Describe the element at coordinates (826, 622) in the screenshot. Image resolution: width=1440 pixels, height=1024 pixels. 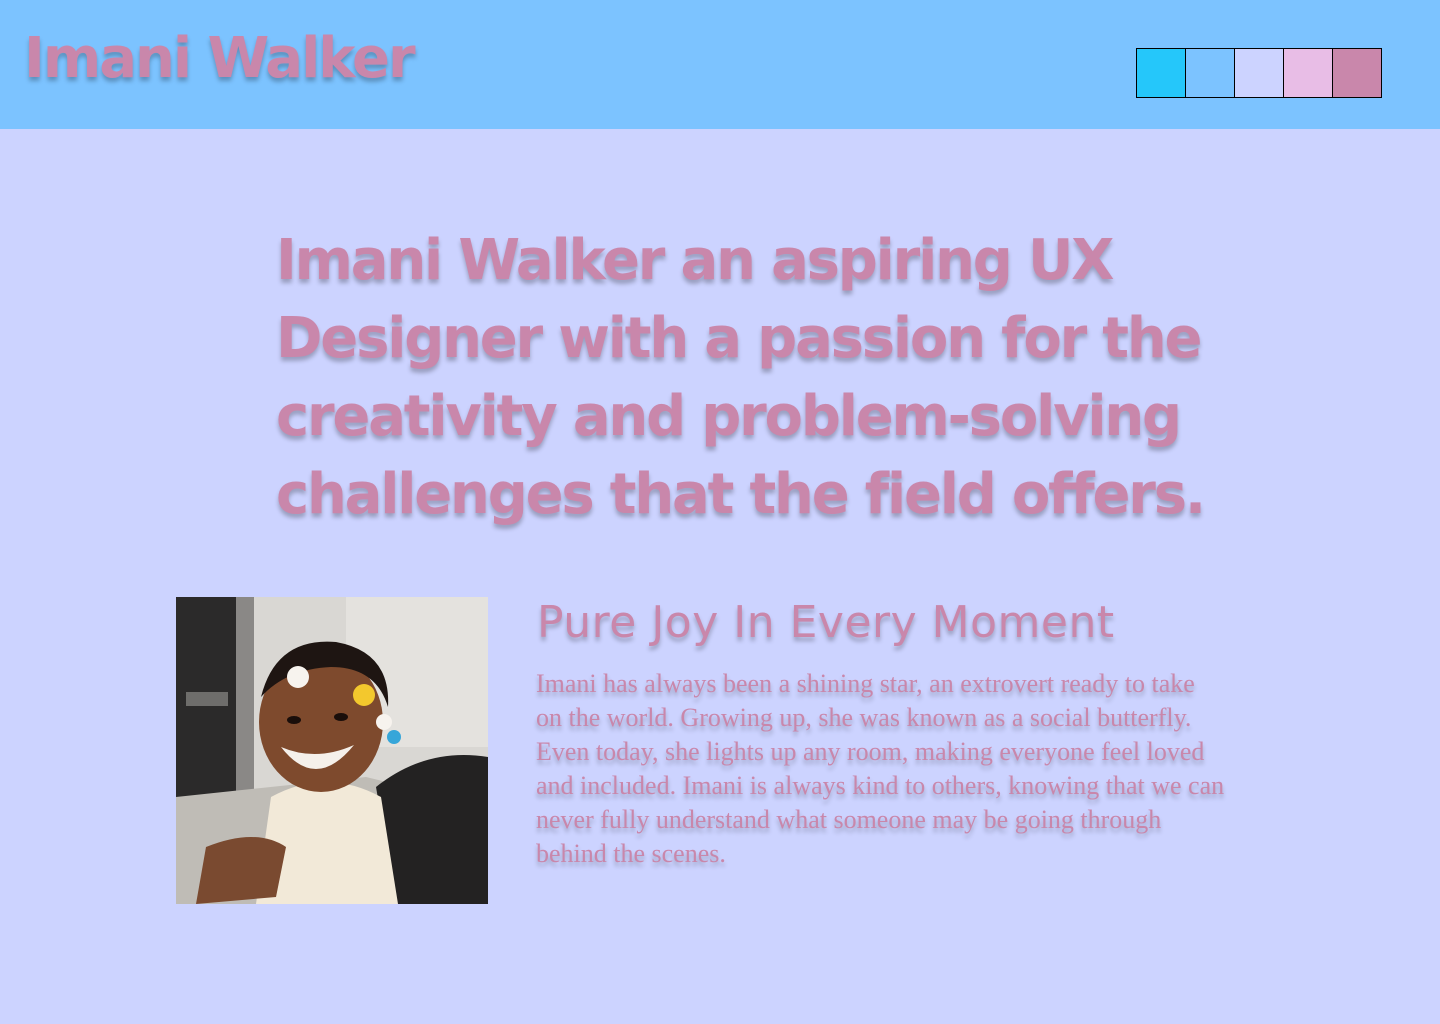
I see `about-title: Pure Joy In Every Moment` at that location.